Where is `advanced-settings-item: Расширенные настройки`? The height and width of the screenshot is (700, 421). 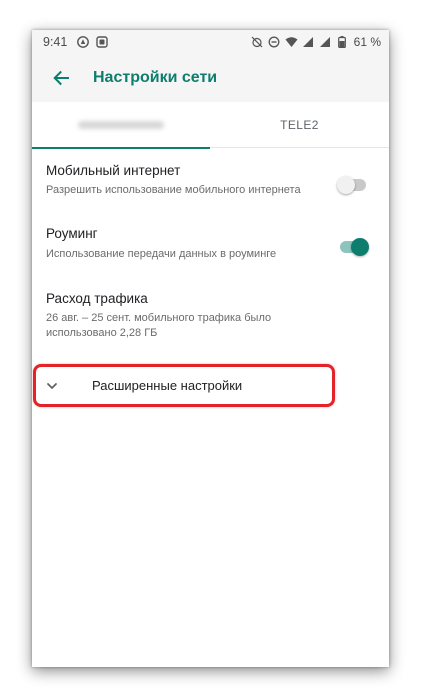 advanced-settings-item: Расширенные настройки is located at coordinates (210, 386).